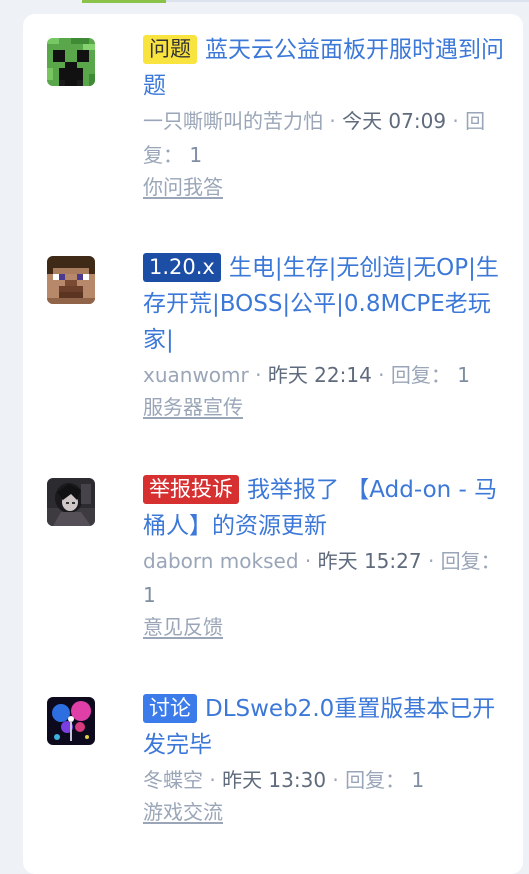  What do you see at coordinates (170, 49) in the screenshot?
I see `thread-tag: 问题` at bounding box center [170, 49].